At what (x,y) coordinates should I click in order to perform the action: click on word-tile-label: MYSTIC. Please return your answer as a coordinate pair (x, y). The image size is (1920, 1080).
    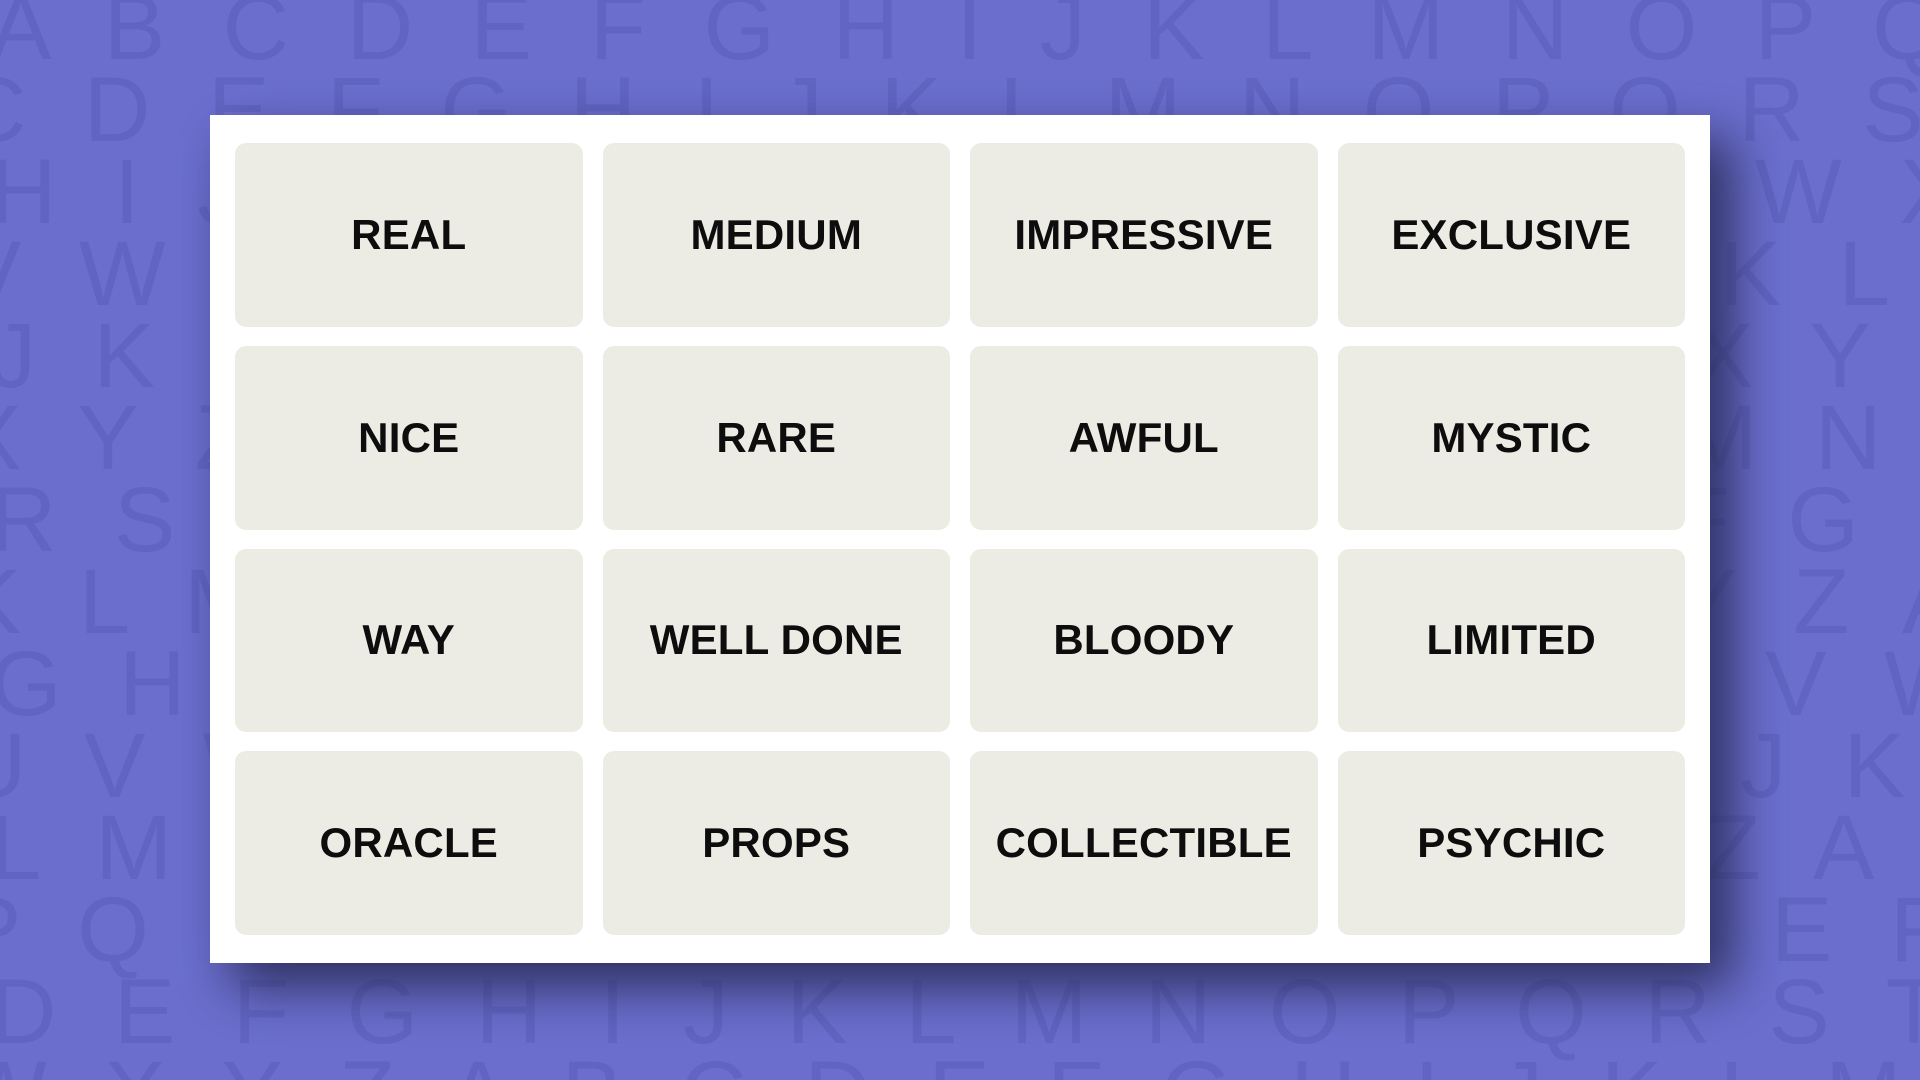
    Looking at the image, I should click on (1511, 437).